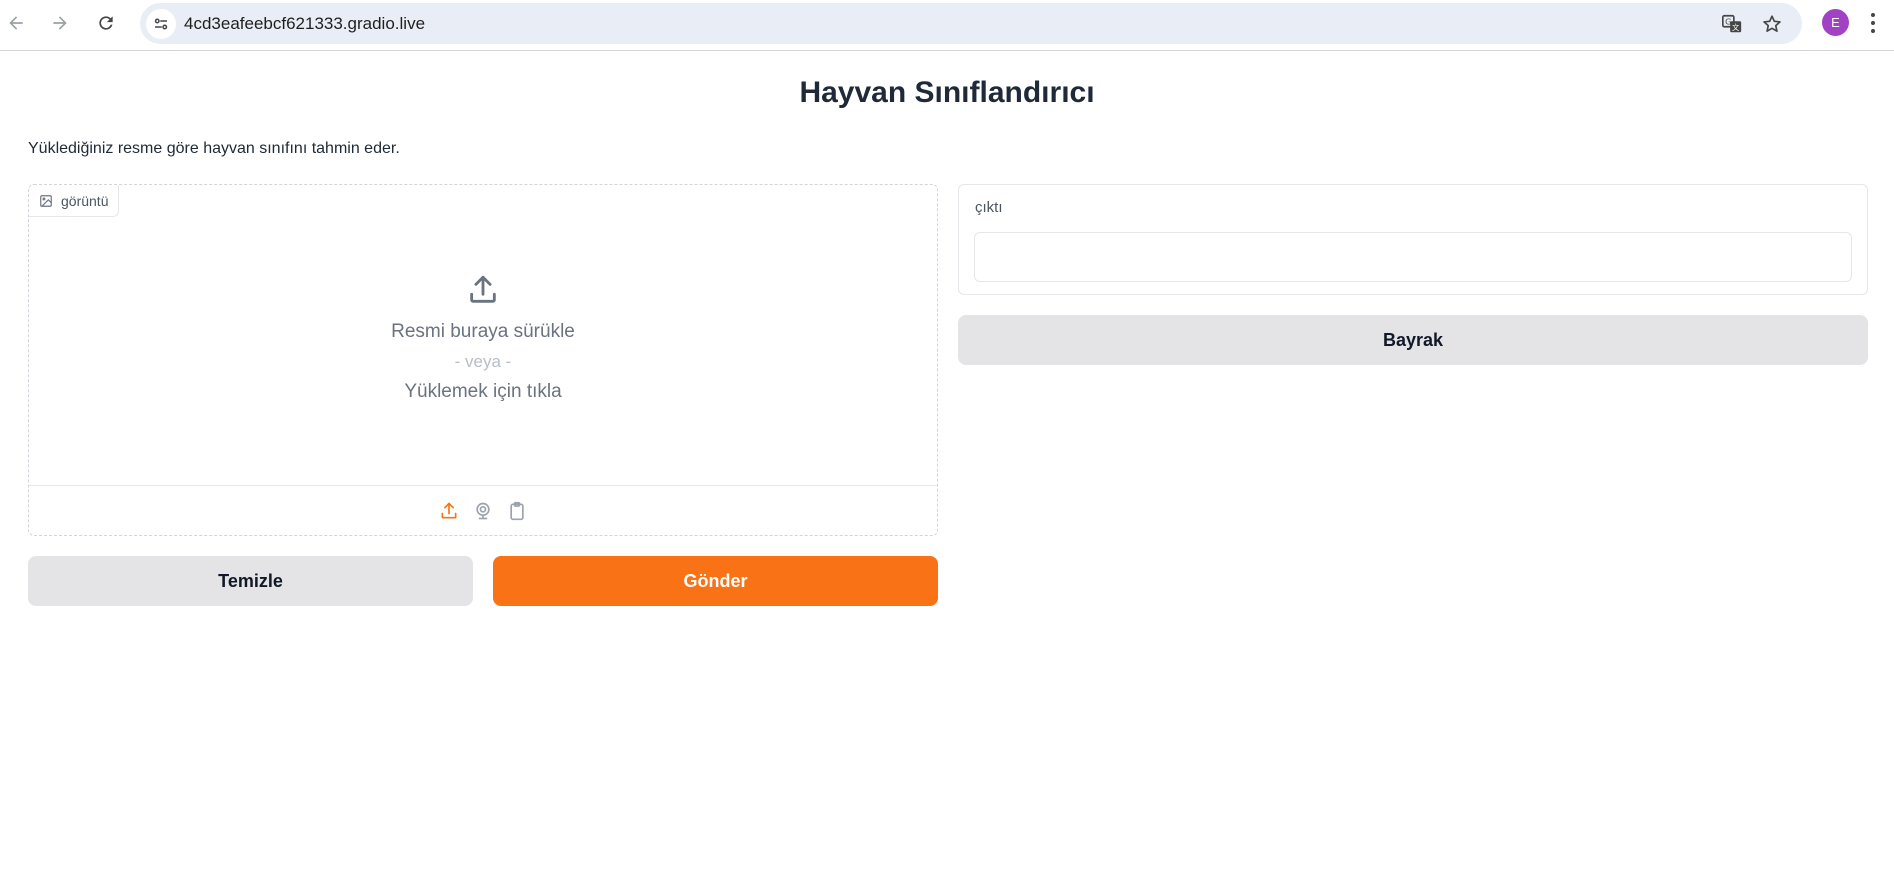  I want to click on submit-button: Gönder, so click(715, 581).